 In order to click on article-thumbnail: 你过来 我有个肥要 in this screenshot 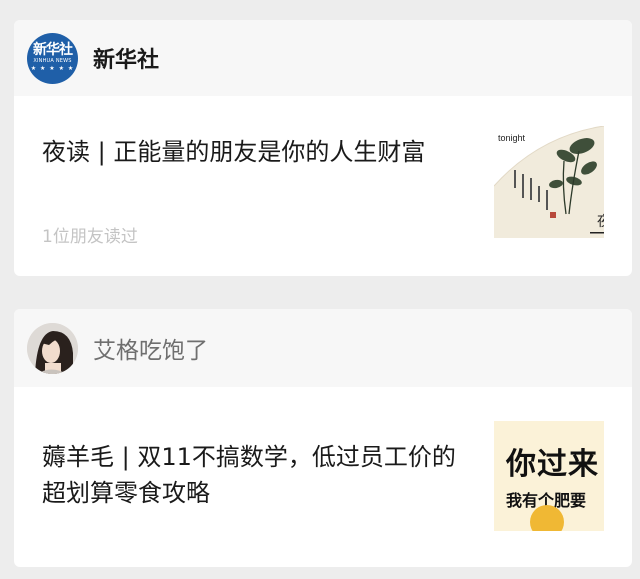, I will do `click(549, 476)`.